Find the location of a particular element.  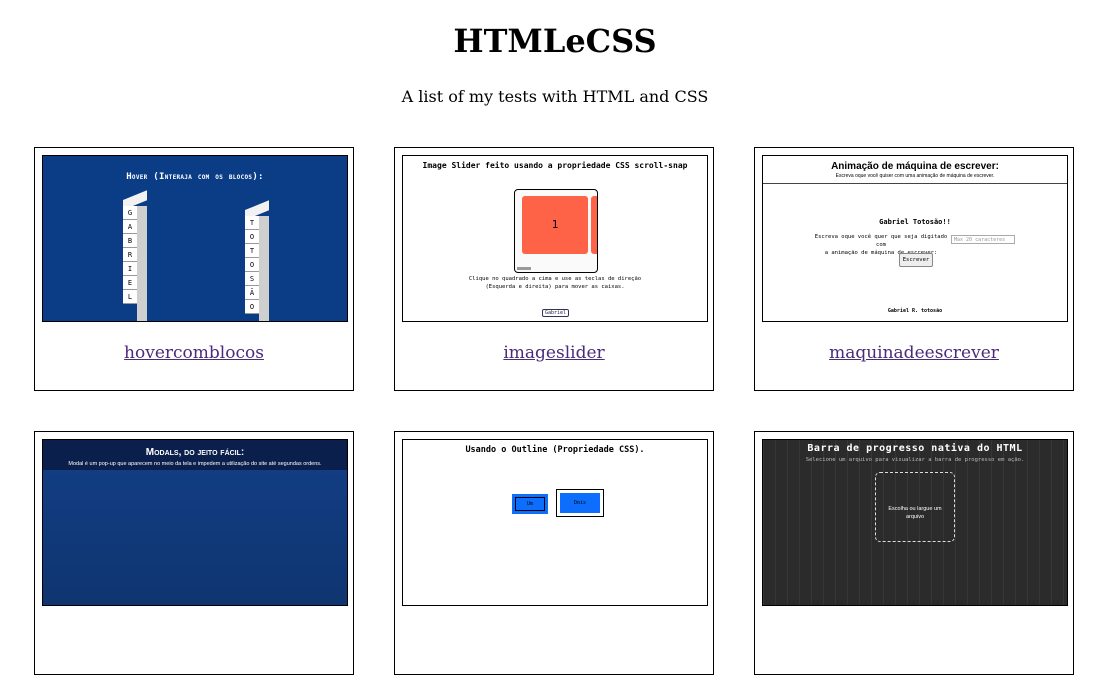

outline-box-2: Dois is located at coordinates (580, 503).